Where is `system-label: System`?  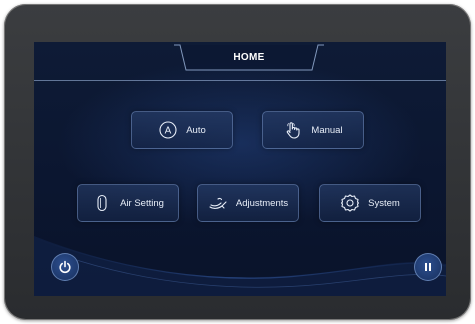 system-label: System is located at coordinates (384, 203).